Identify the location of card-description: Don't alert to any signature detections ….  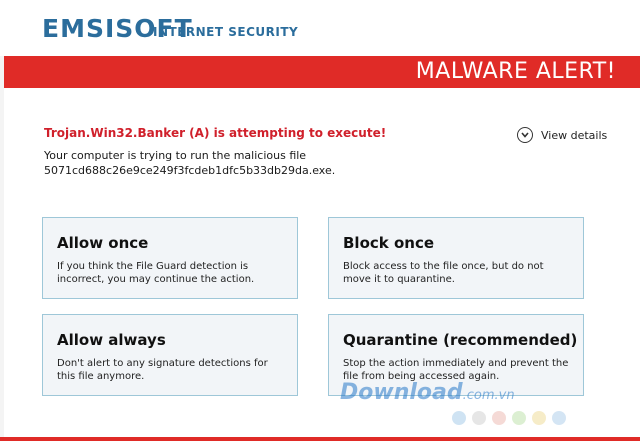
(162, 370).